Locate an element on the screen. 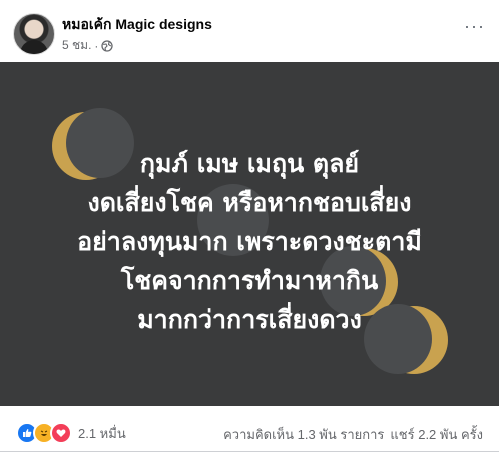 This screenshot has width=499, height=452. post-meta: 5 ชม. · is located at coordinates (88, 45).